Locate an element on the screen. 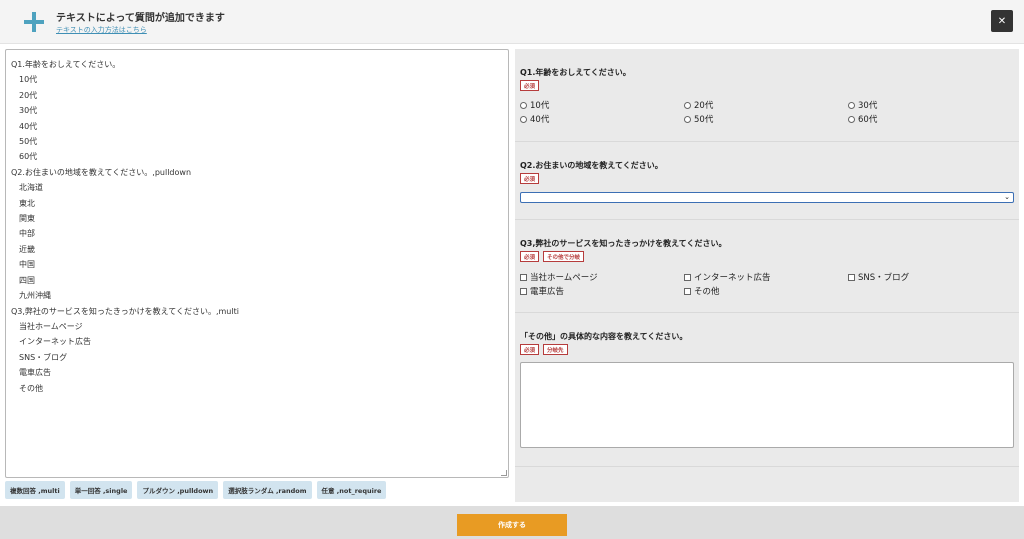 This screenshot has width=1024, height=539. badge-group: 必須 その他で分岐 is located at coordinates (552, 256).